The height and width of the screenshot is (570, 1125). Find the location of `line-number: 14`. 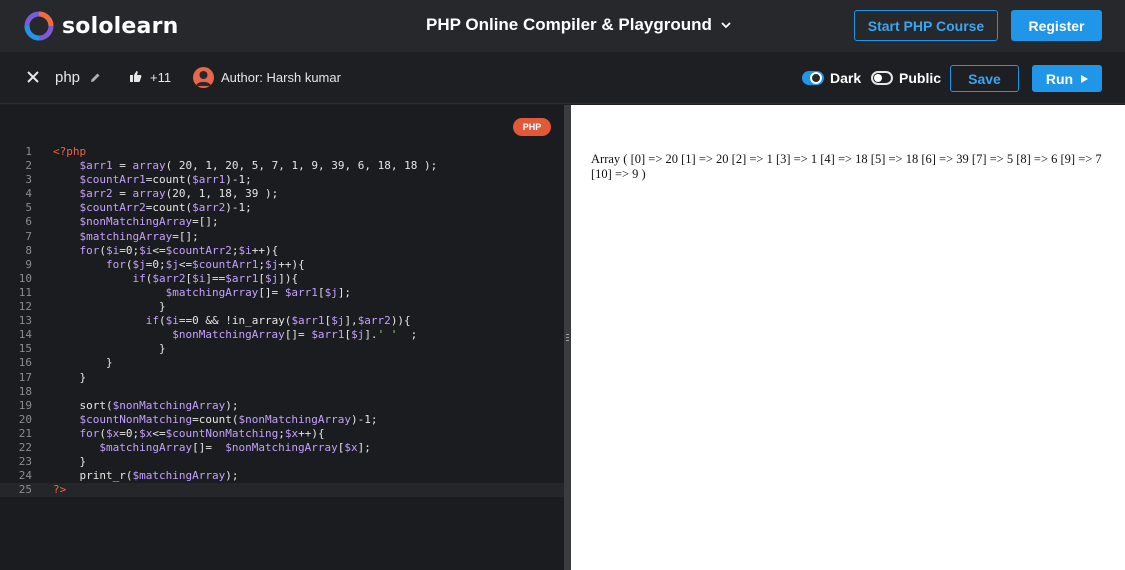

line-number: 14 is located at coordinates (25, 335).